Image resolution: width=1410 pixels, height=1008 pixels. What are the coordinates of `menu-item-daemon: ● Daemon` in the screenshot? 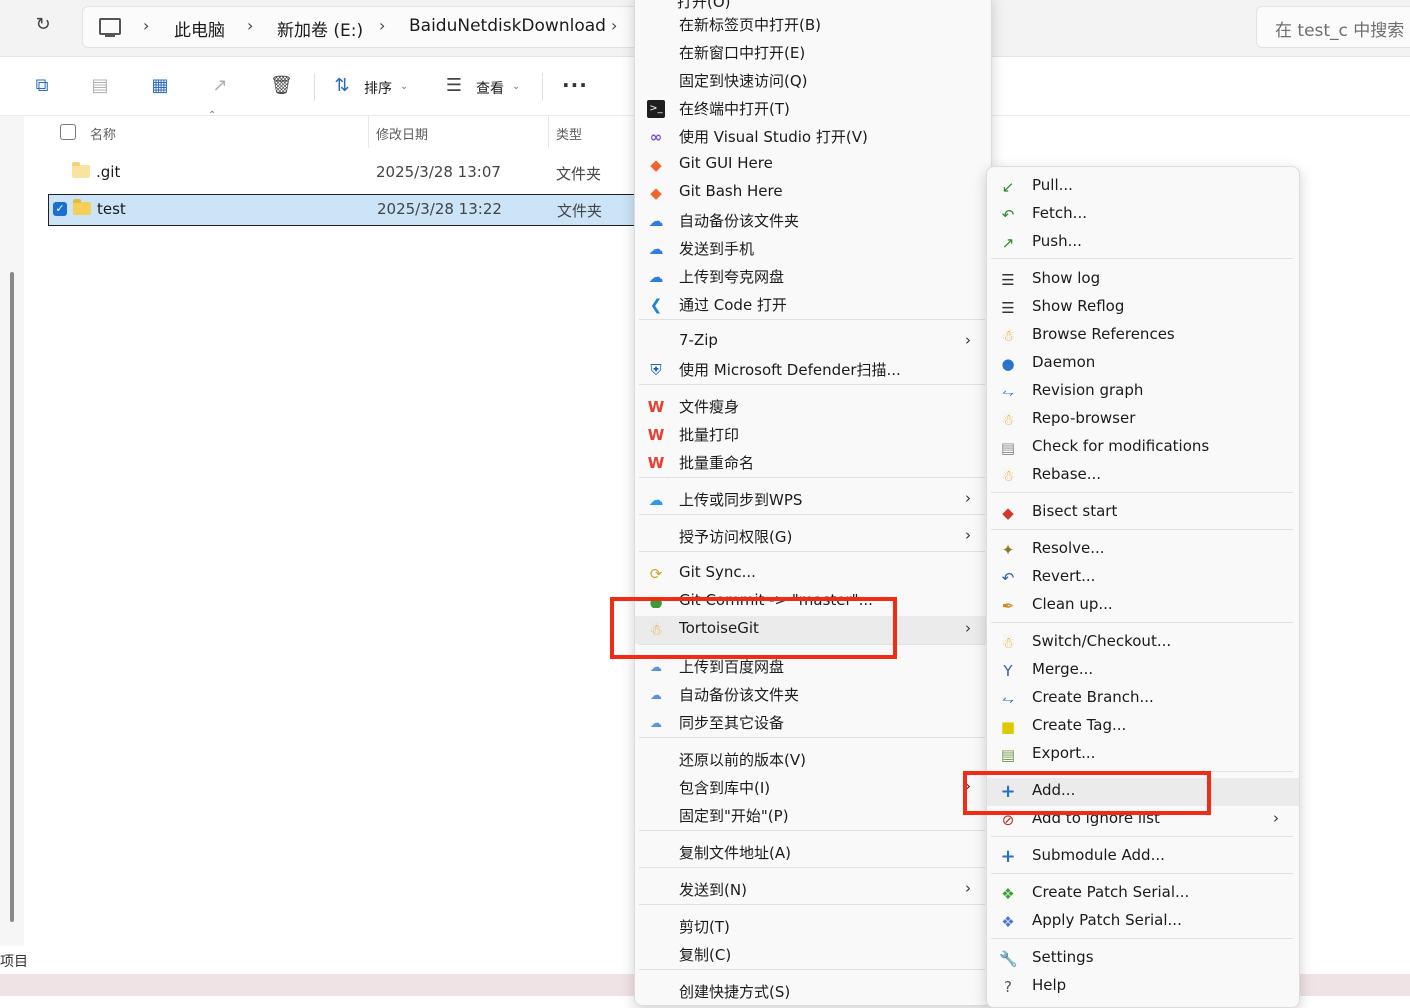 It's located at (1143, 364).